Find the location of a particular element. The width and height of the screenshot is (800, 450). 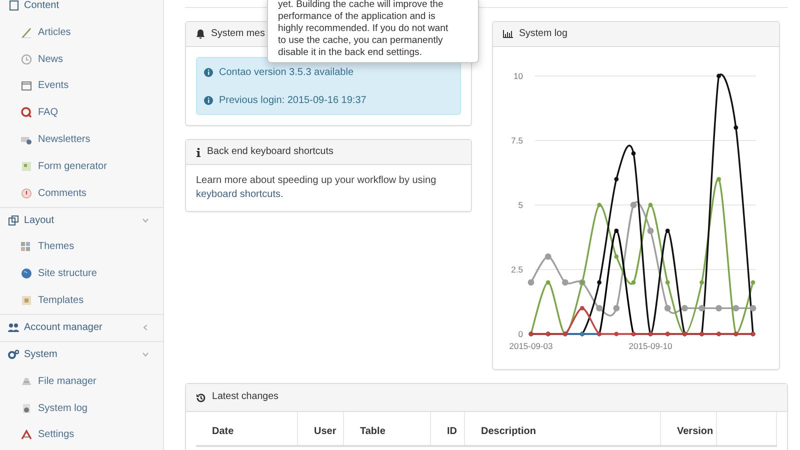

sidebar-group: Layout is located at coordinates (81, 220).